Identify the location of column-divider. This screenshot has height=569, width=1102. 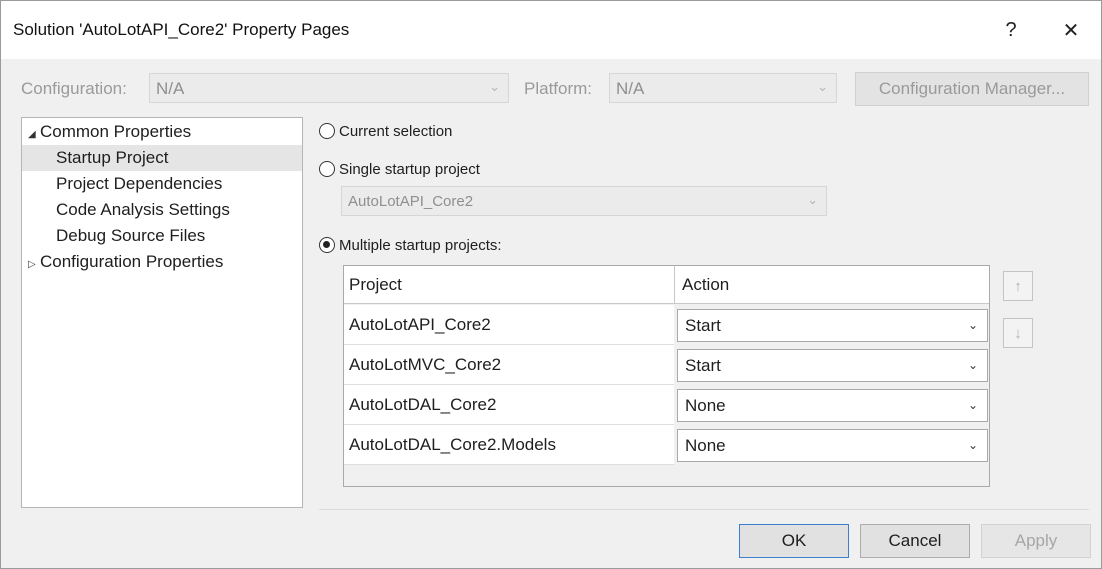
(674, 284).